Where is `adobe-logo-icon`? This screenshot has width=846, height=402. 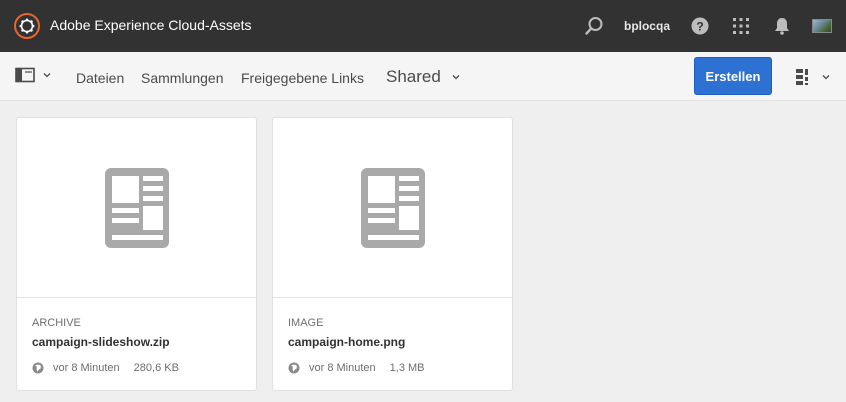 adobe-logo-icon is located at coordinates (27, 26).